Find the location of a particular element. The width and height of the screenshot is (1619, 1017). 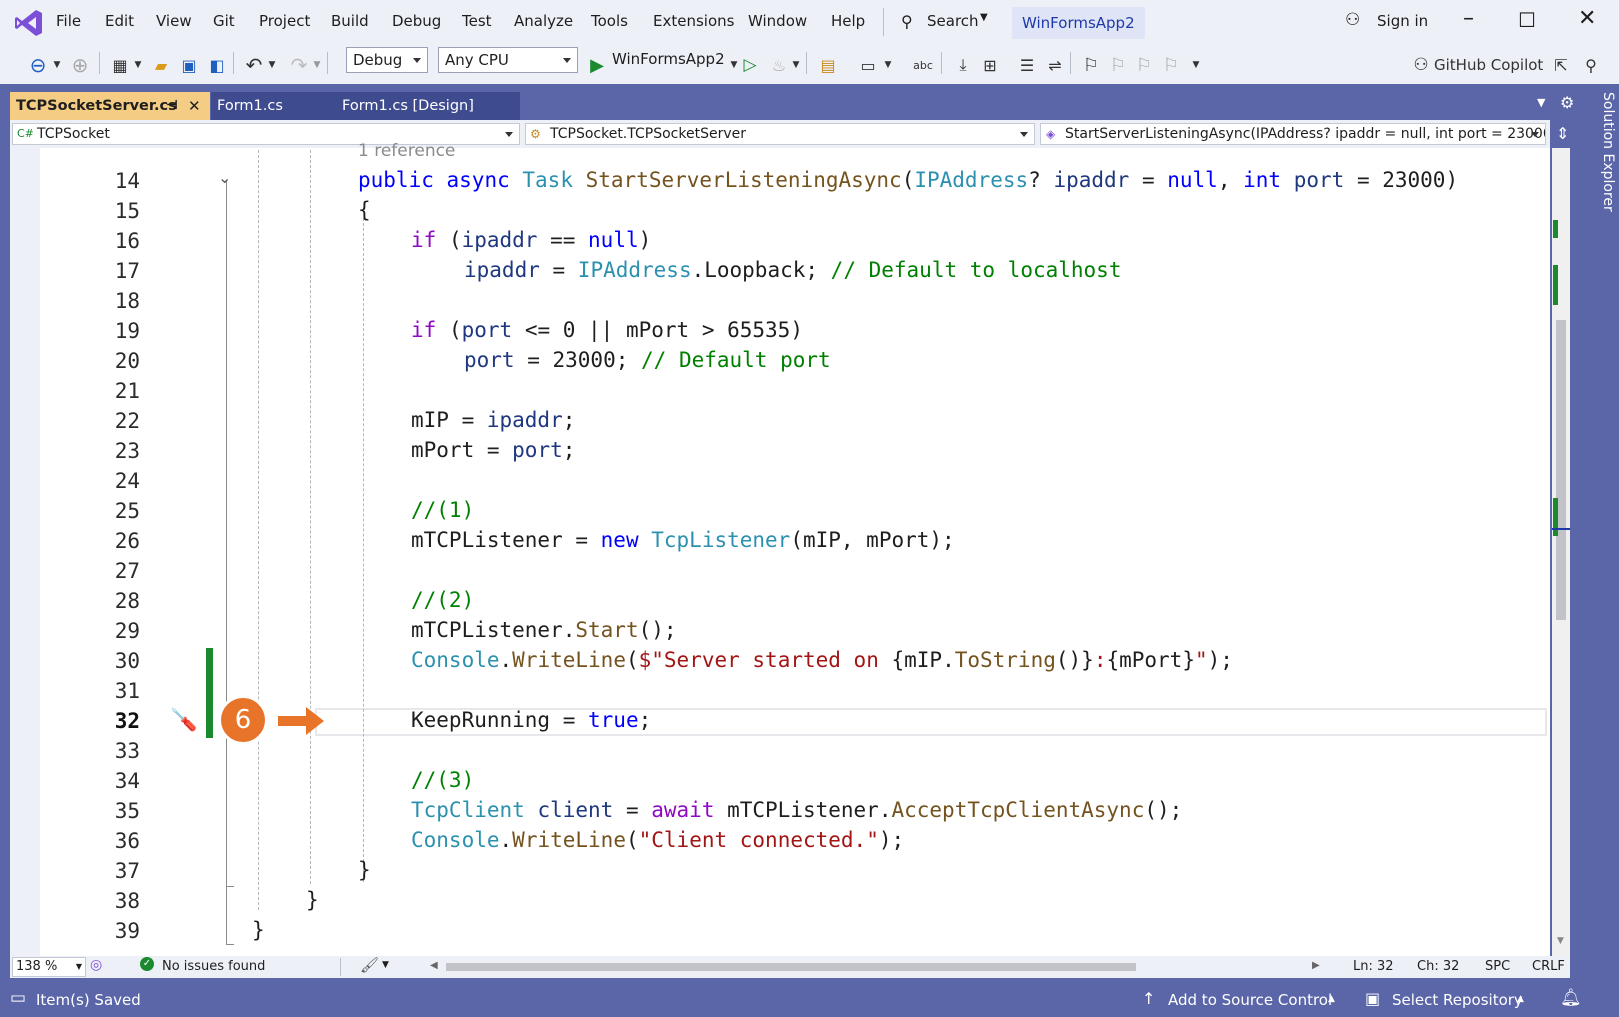

code-line-28: //(2) is located at coordinates (442, 600).